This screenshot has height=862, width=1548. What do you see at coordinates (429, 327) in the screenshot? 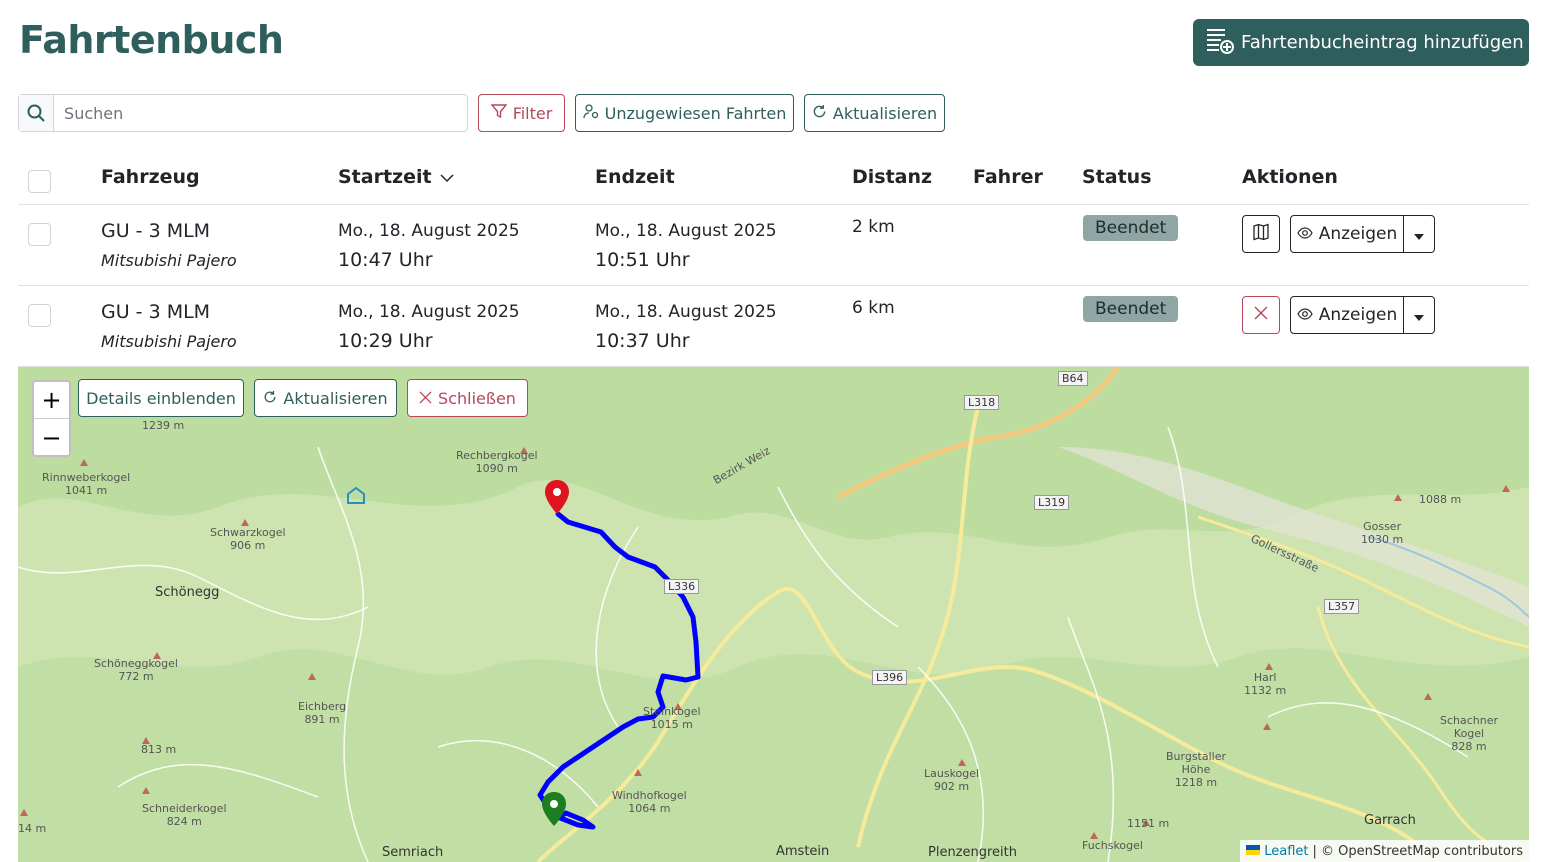
I see `start-cell: Mo., 18. August 2025 10:29 Uhr` at bounding box center [429, 327].